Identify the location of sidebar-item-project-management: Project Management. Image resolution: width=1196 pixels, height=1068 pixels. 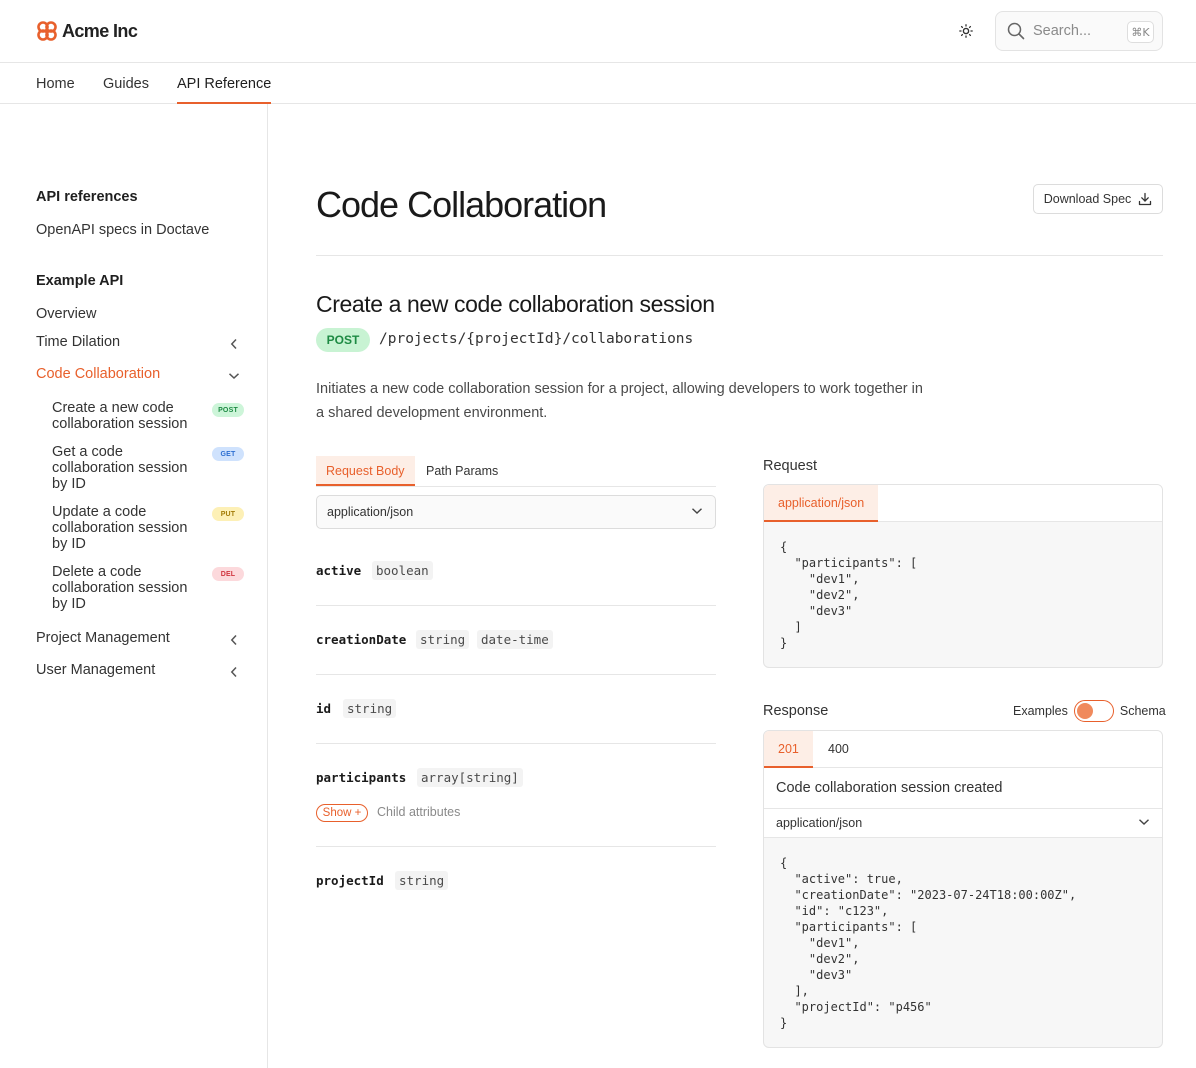
(103, 638).